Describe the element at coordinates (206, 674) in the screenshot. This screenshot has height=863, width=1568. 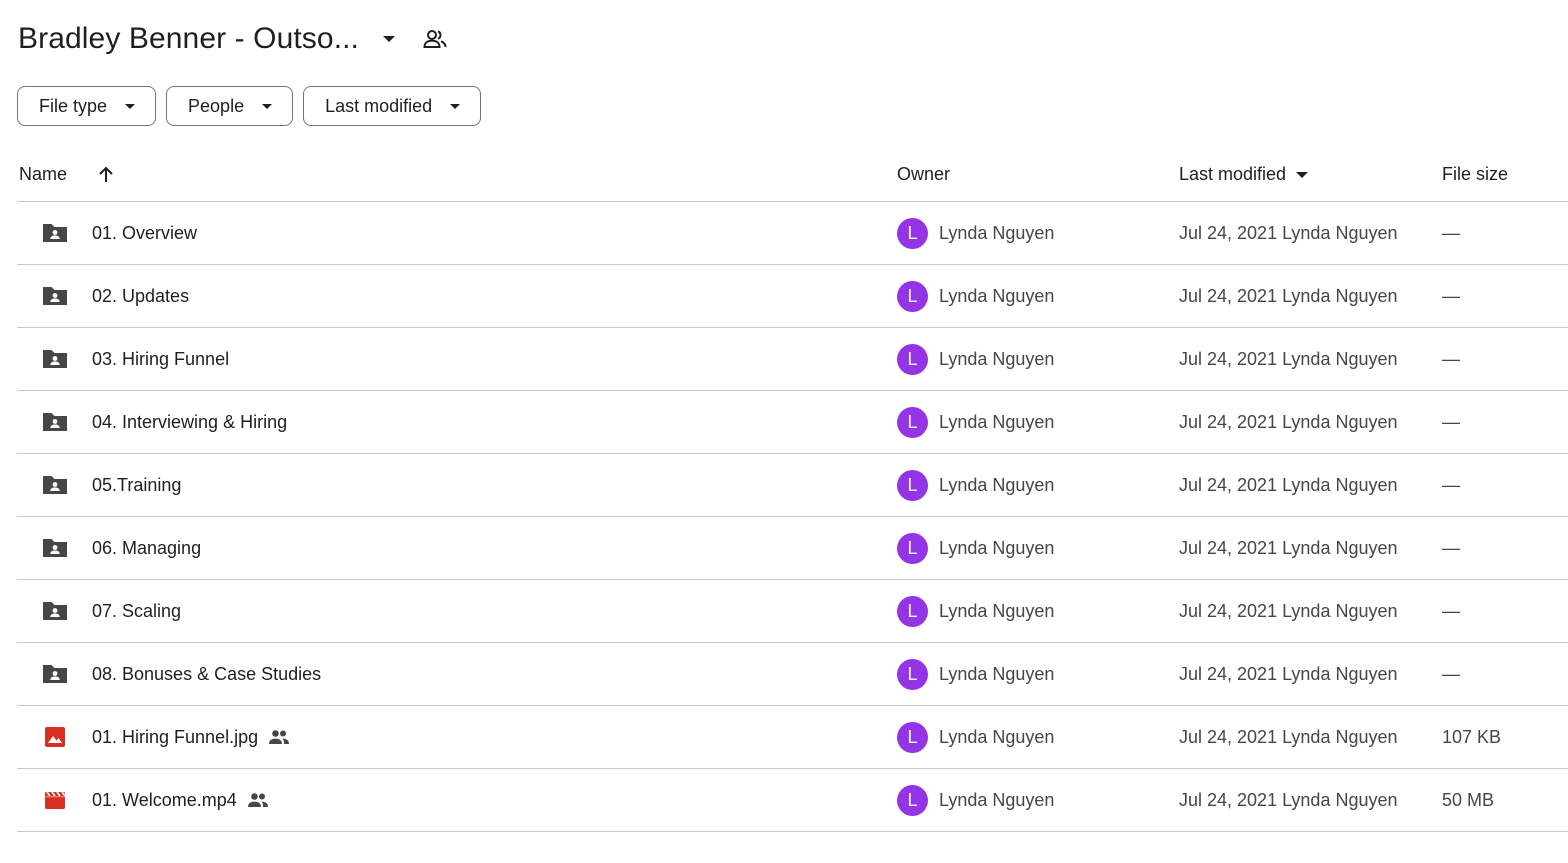
I see `file-name: 08. Bonuses & Case Studies` at that location.